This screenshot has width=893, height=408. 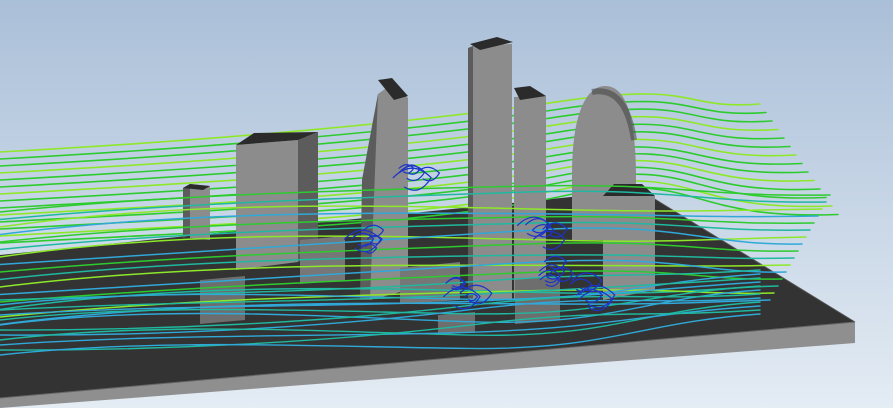 I want to click on building-tall-tower, so click(x=490, y=168).